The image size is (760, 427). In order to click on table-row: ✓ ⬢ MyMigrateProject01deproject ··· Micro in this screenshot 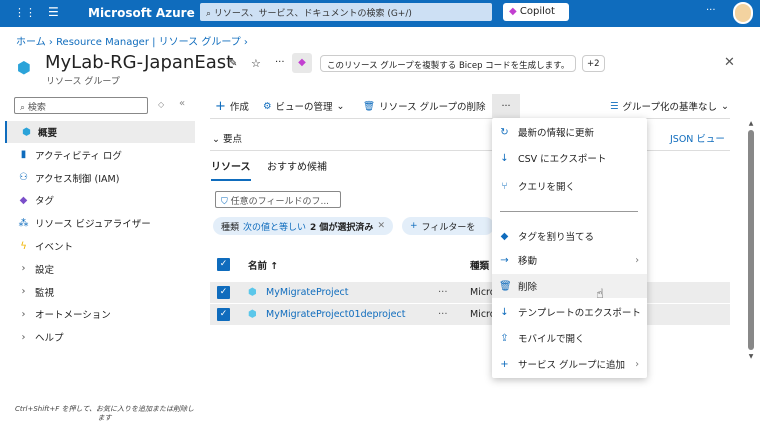, I will do `click(470, 314)`.